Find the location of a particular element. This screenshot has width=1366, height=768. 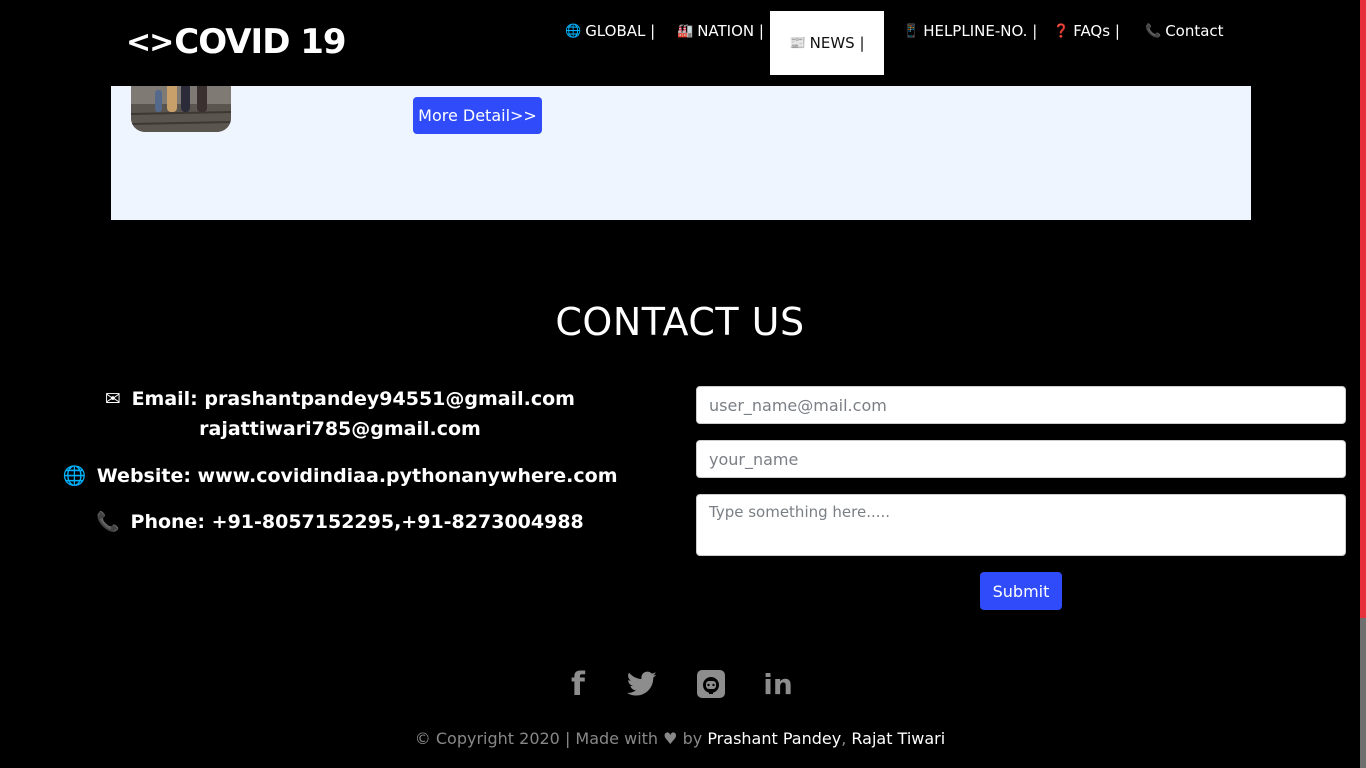

email-info: ✉ Email: prashantpandey94551@gmail.com is located at coordinates (340, 399).